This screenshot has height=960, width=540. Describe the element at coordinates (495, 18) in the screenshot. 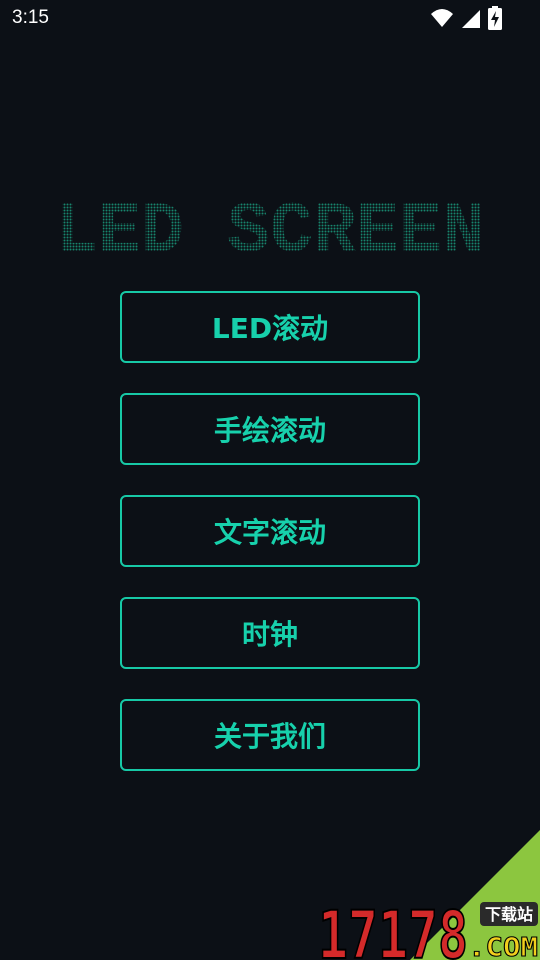

I see `battery-charging-icon` at that location.